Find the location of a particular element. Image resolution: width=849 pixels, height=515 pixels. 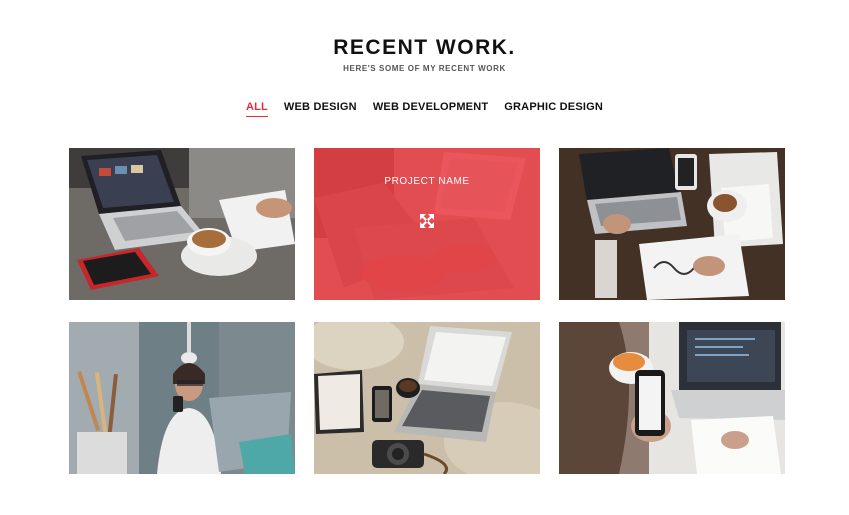

hover-overlay: PROJECT NAME is located at coordinates (427, 224).